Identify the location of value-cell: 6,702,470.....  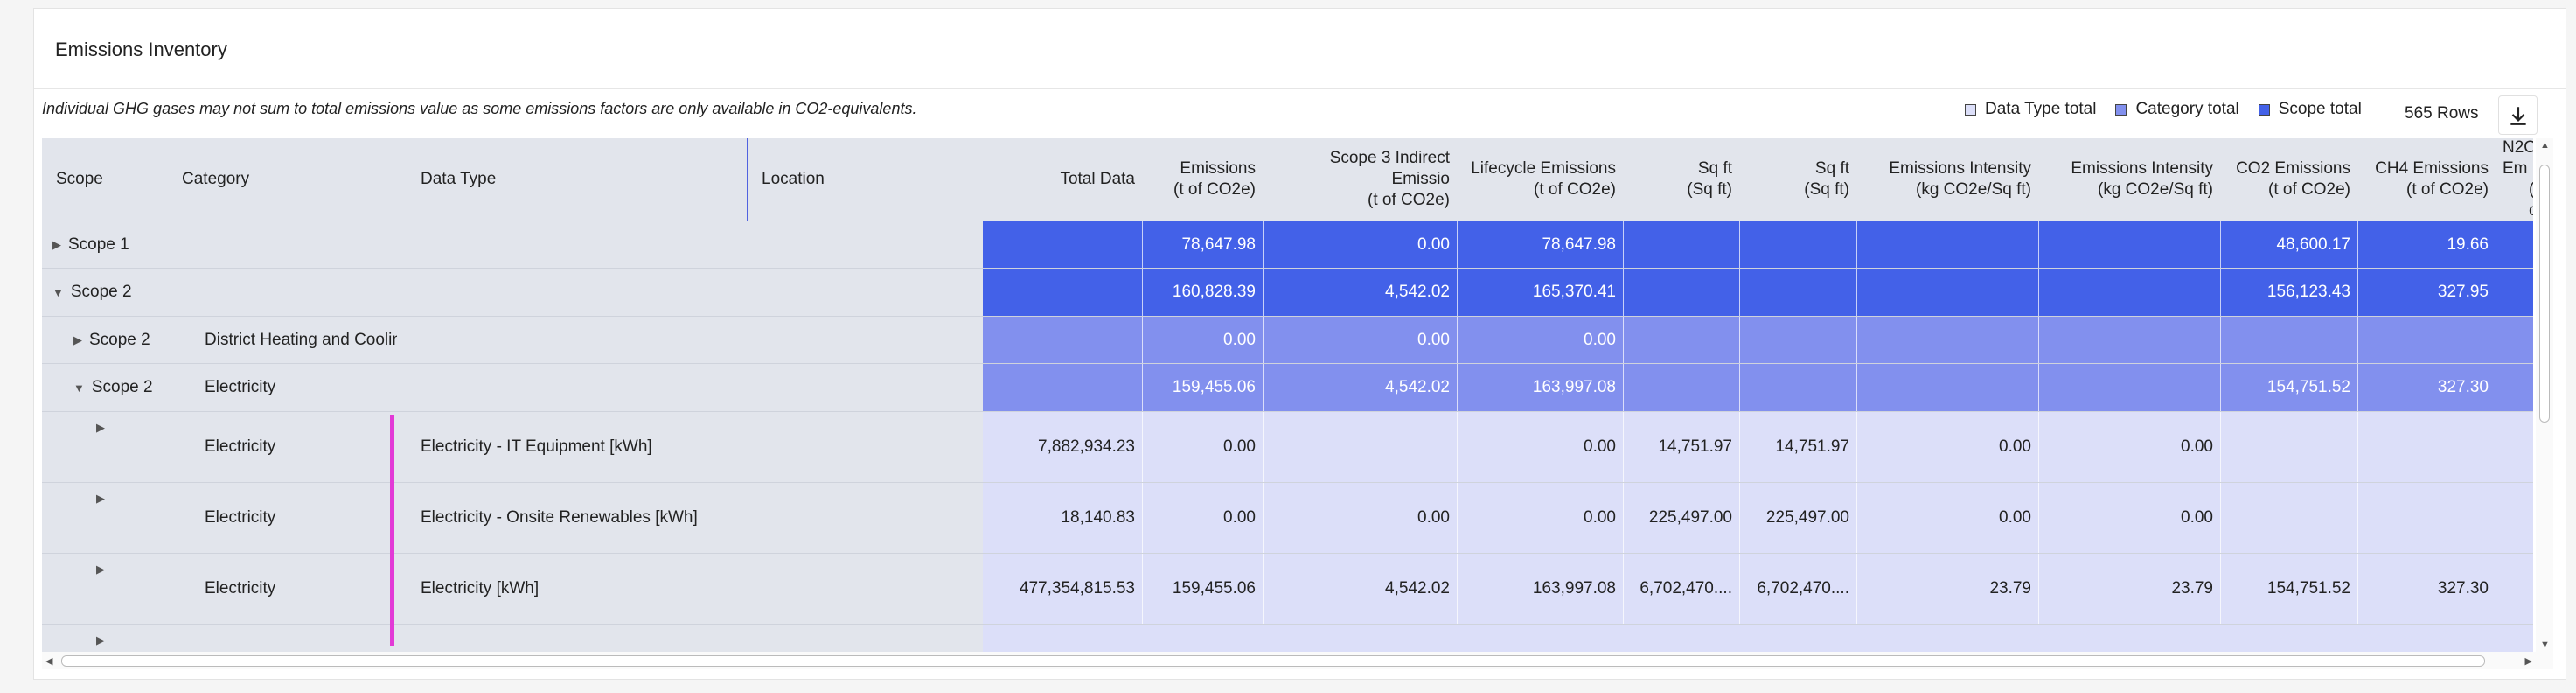
(1686, 588).